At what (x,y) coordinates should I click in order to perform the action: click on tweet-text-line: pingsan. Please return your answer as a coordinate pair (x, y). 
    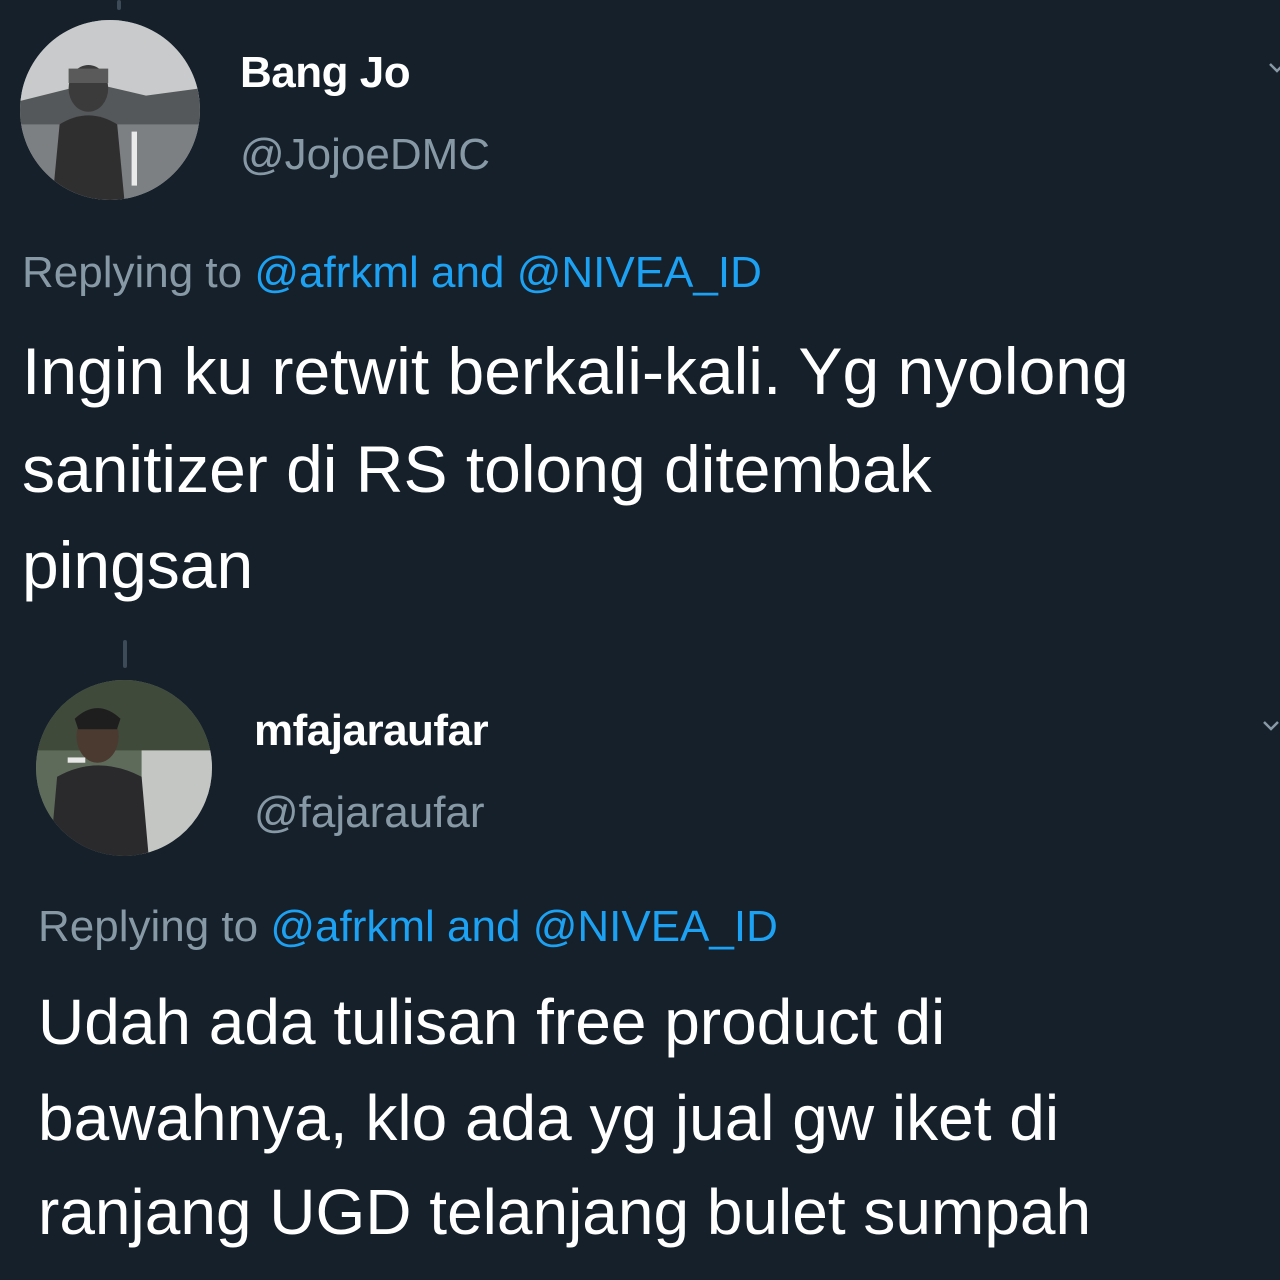
    Looking at the image, I should click on (138, 565).